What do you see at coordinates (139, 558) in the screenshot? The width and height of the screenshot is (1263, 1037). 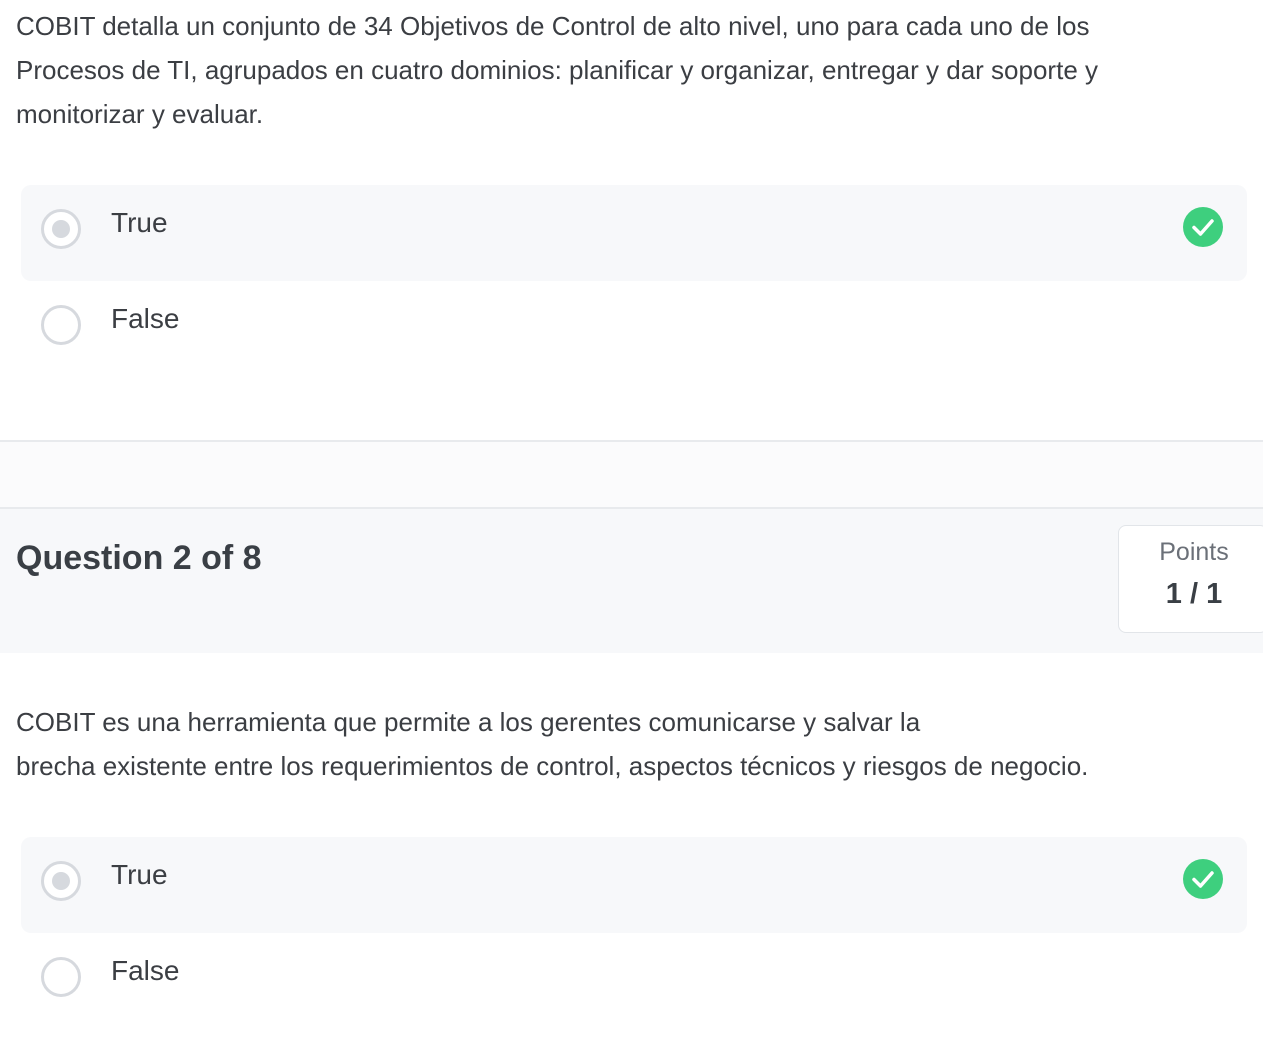 I see `question-title: Question 2 of 8` at bounding box center [139, 558].